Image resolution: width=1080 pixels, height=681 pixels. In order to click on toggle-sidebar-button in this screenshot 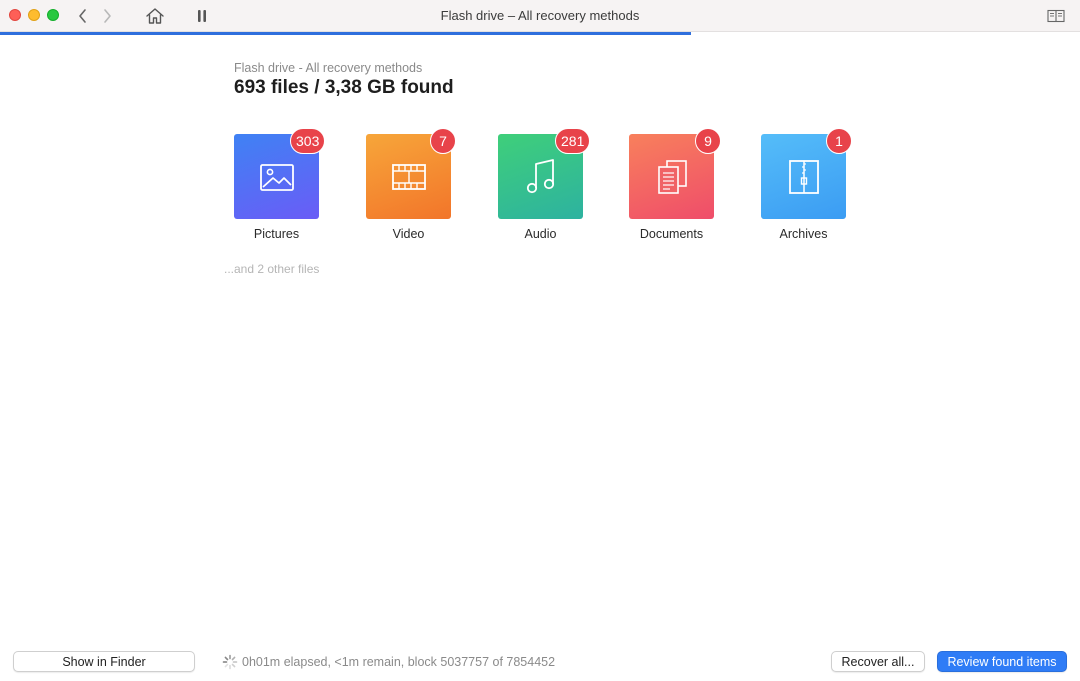, I will do `click(1056, 16)`.